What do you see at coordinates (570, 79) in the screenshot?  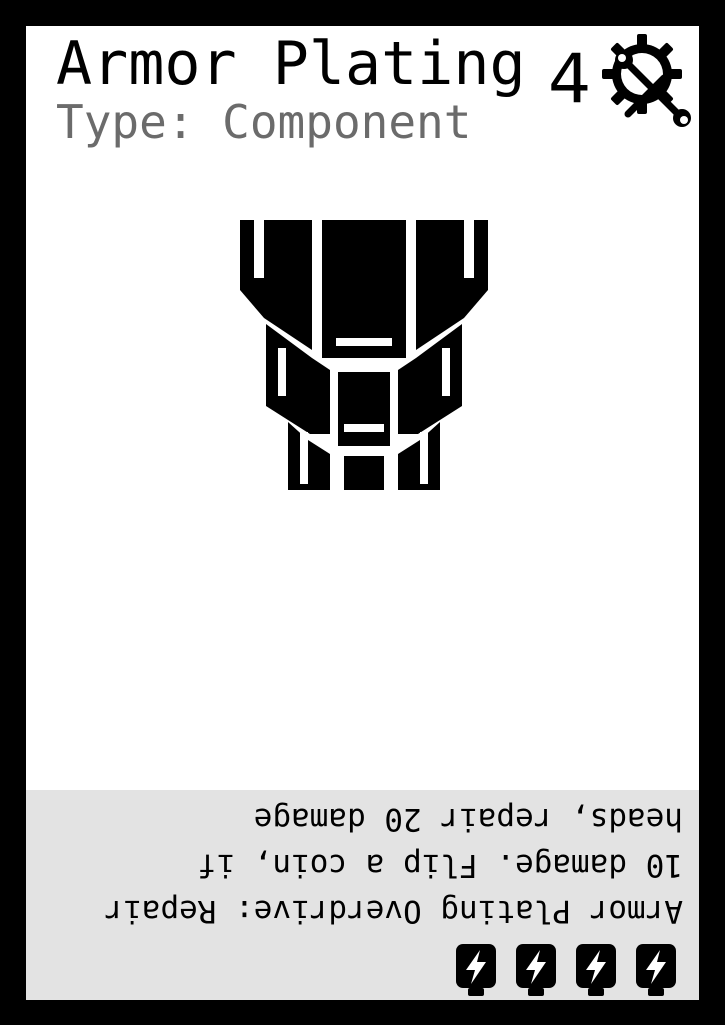 I see `card-cost: 4` at bounding box center [570, 79].